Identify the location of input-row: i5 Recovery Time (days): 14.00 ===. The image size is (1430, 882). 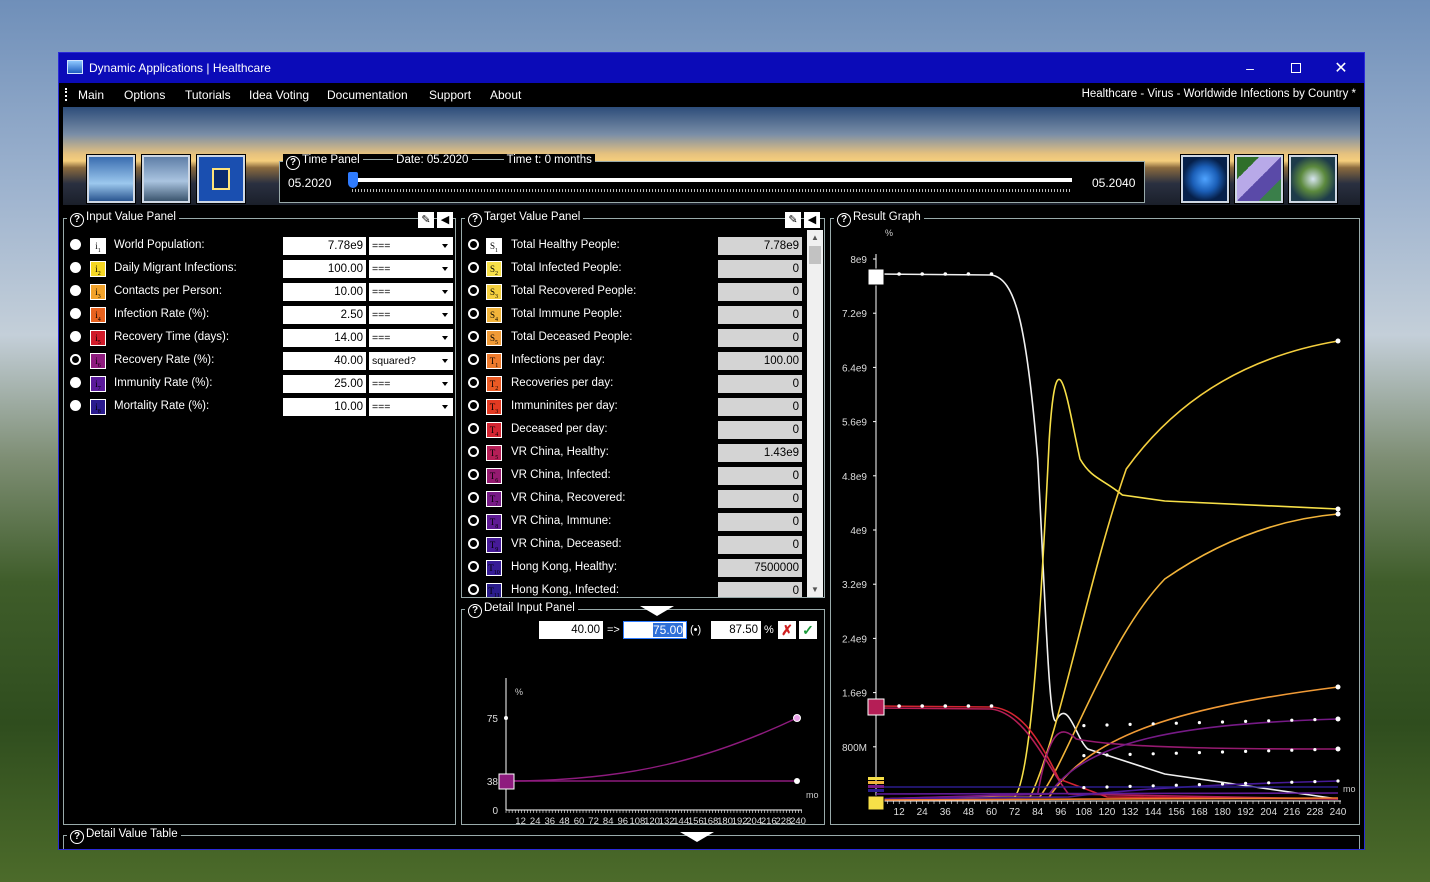
(259, 338).